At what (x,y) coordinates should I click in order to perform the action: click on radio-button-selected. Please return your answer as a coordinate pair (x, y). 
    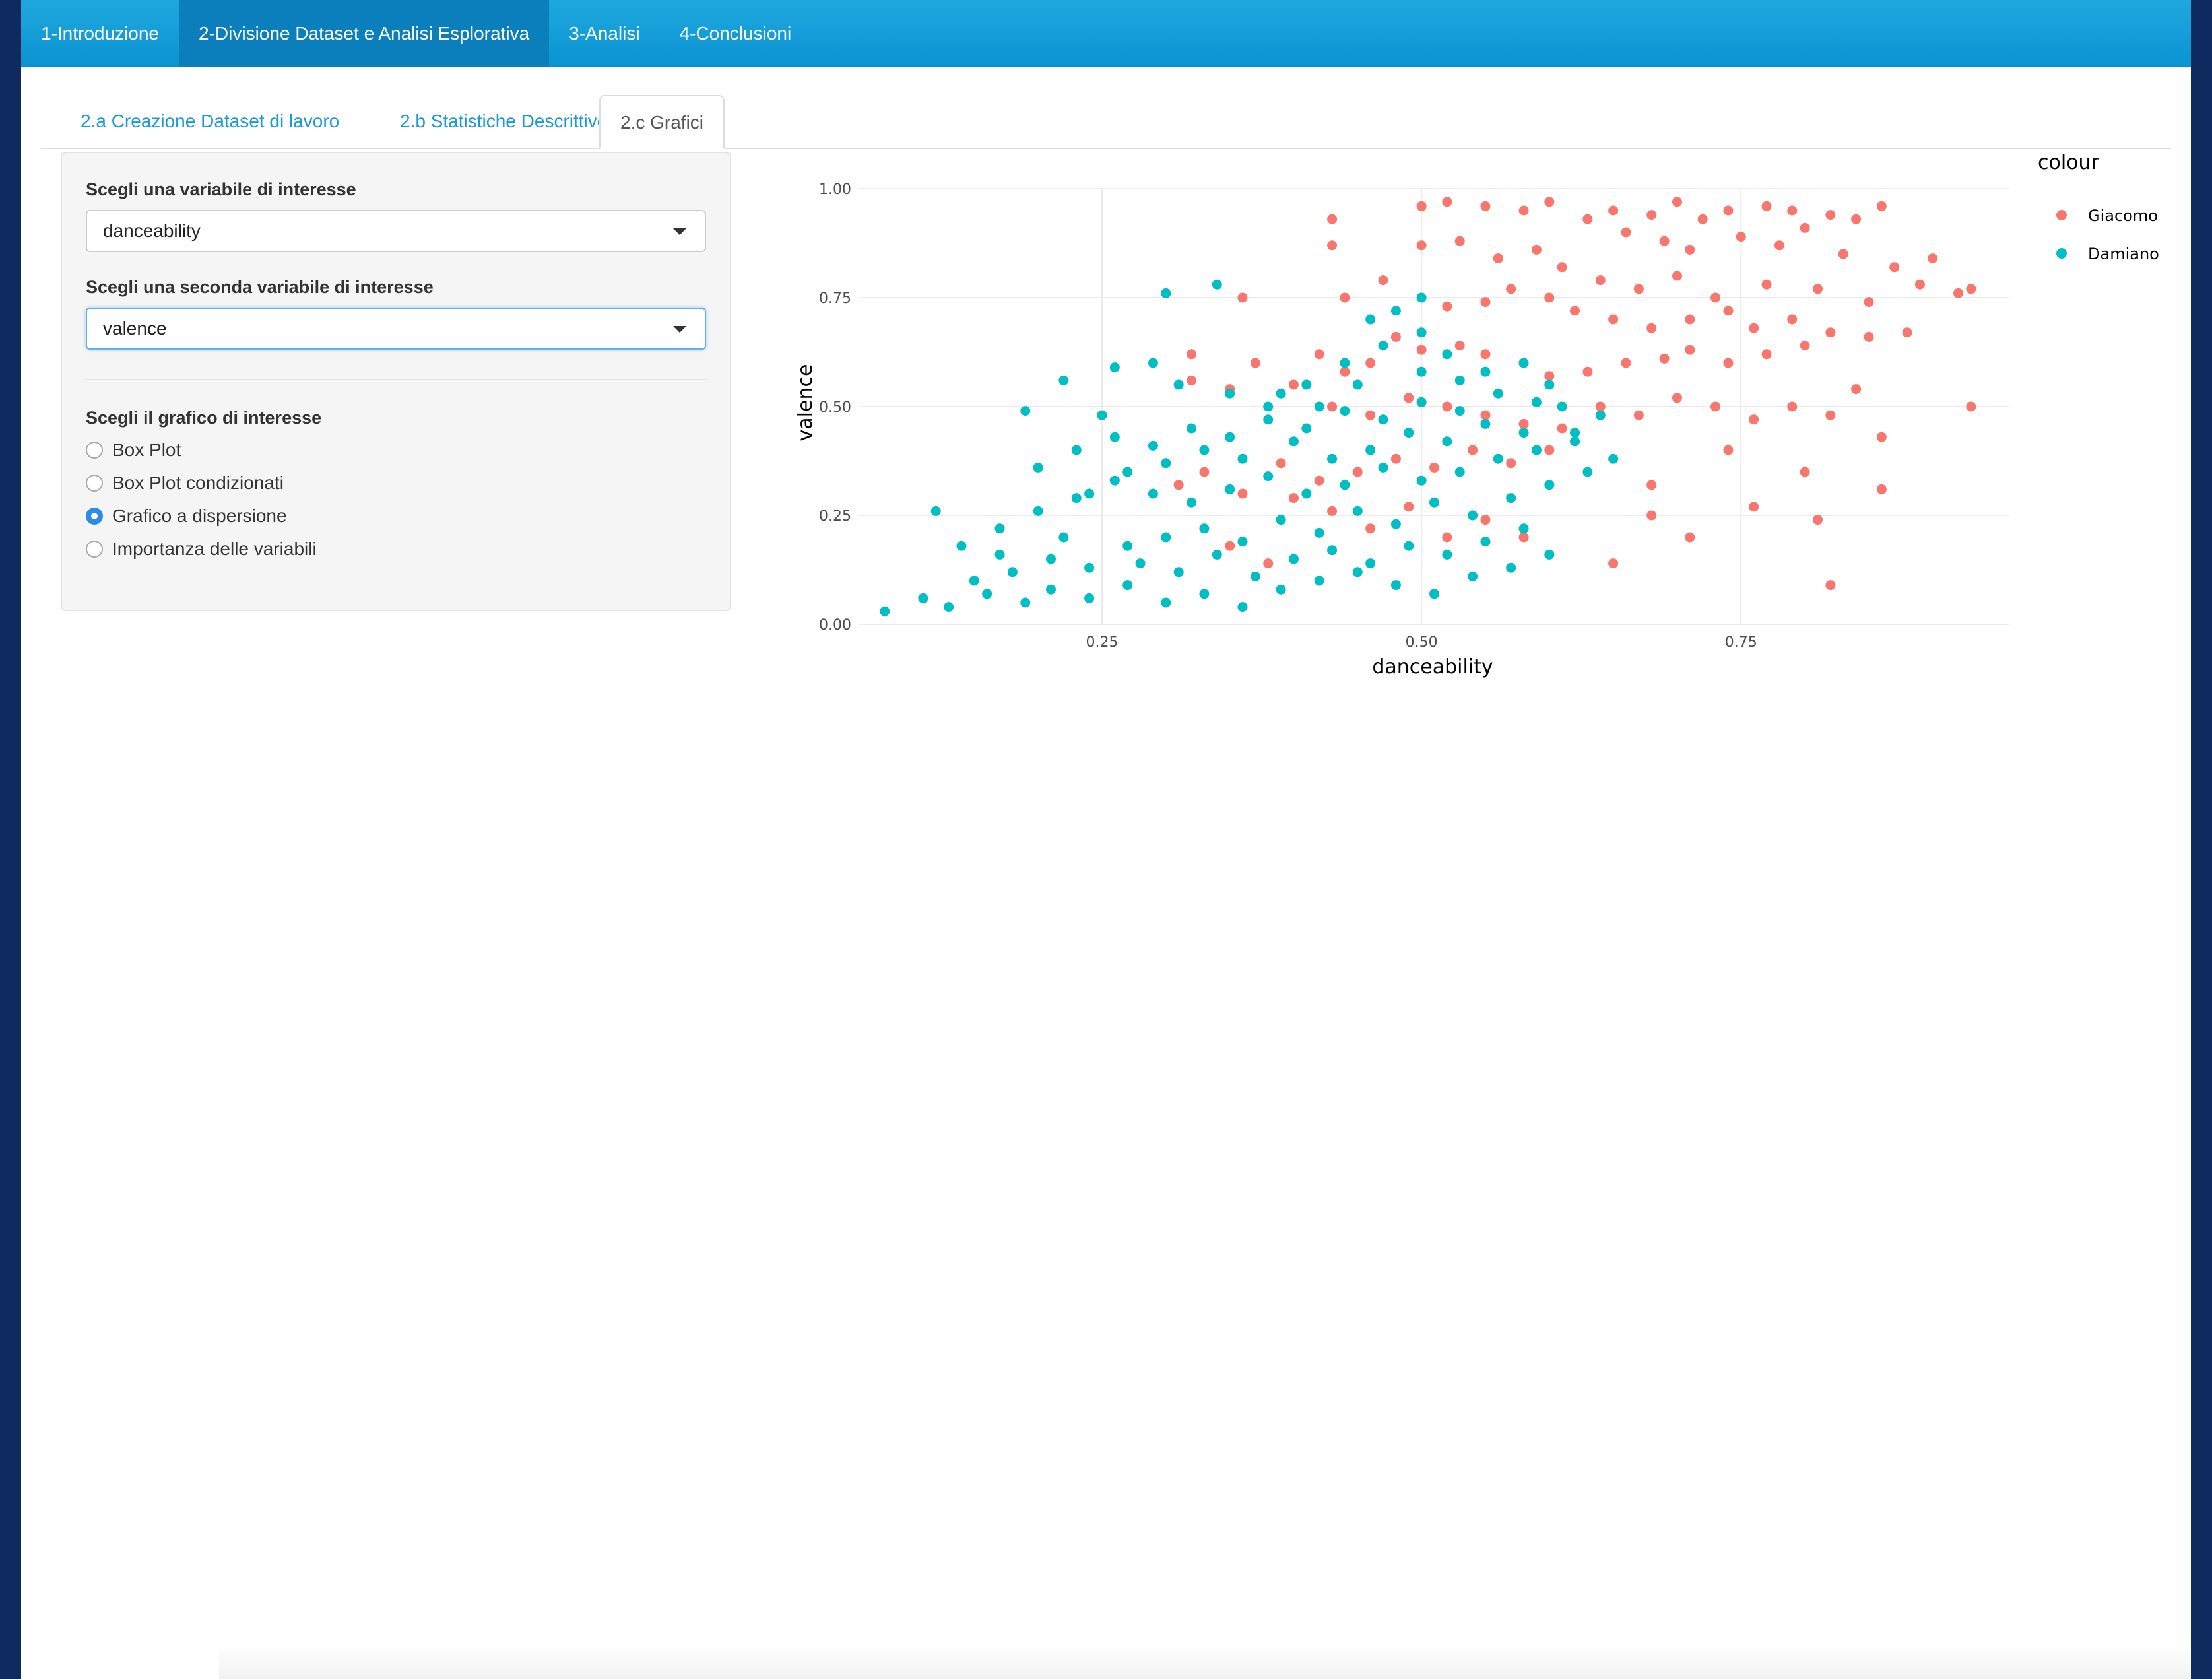
    Looking at the image, I should click on (94, 516).